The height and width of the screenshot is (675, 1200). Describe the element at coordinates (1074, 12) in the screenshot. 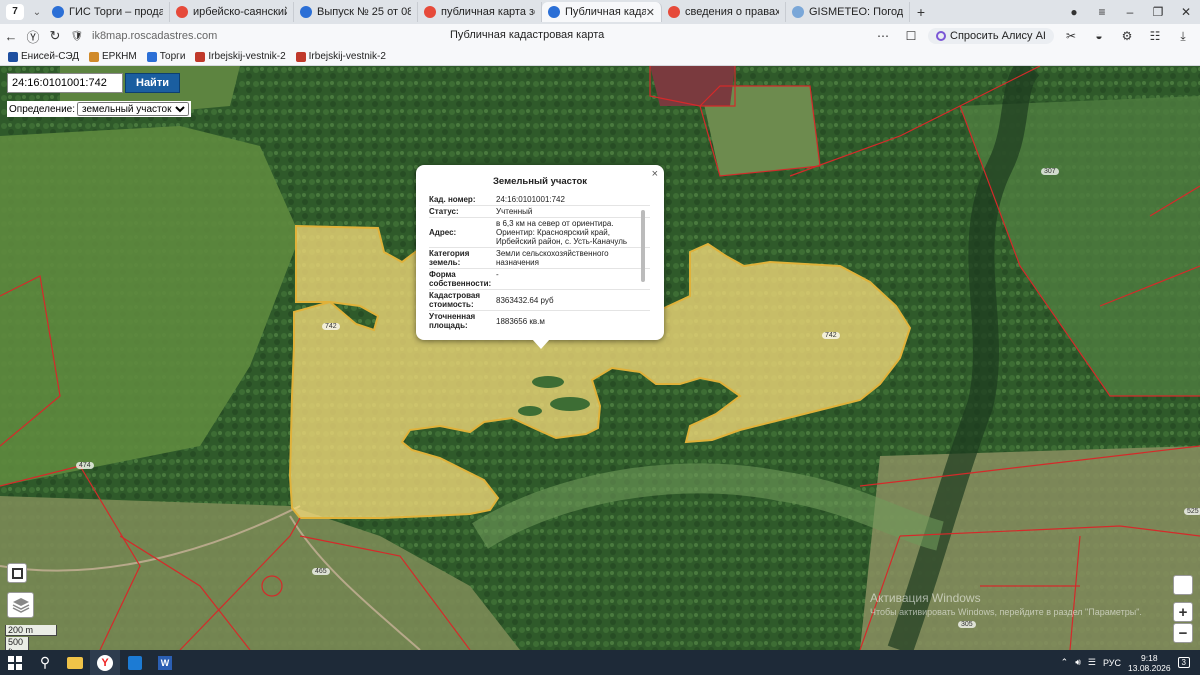

I see `profile-icon: ●` at that location.